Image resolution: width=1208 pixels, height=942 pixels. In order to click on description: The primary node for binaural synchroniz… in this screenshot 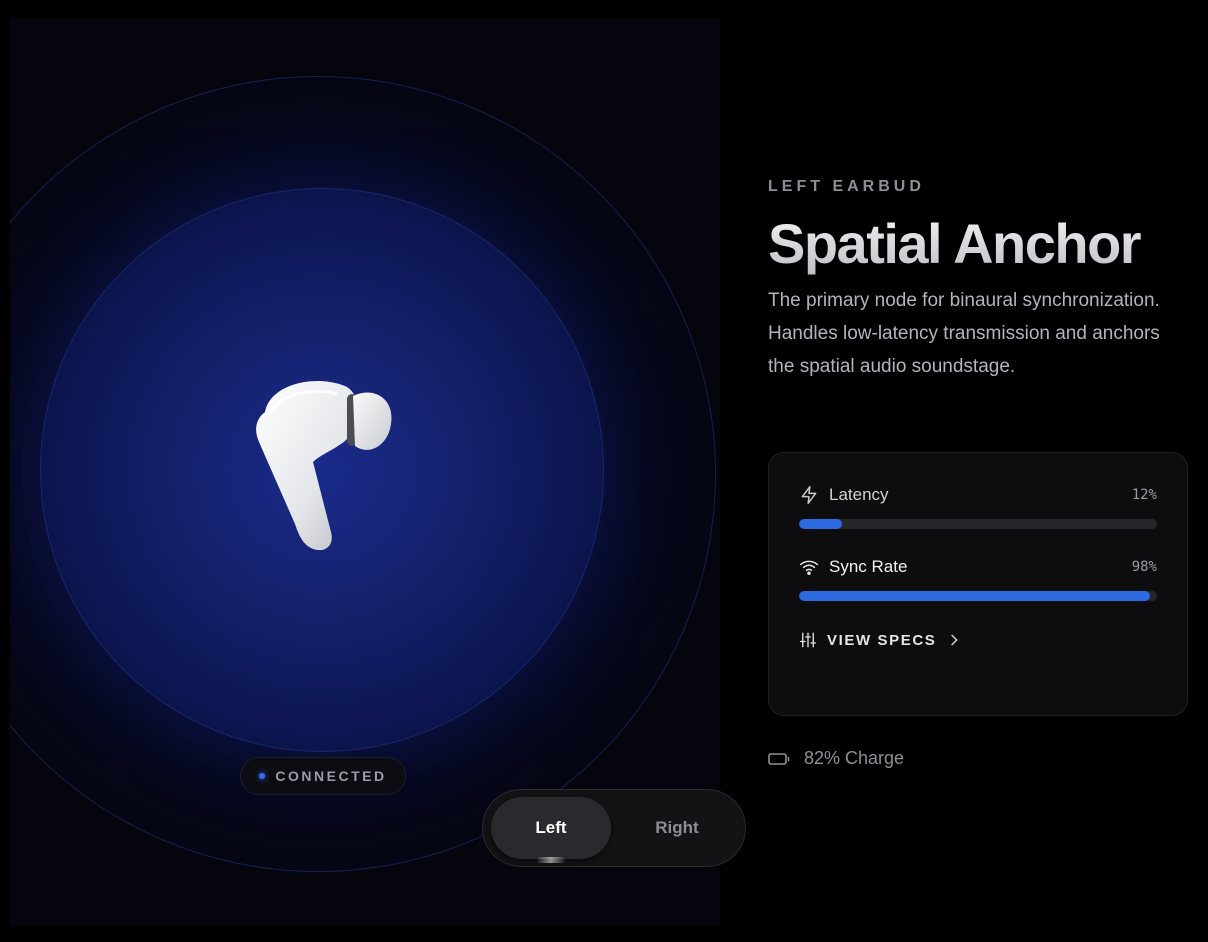, I will do `click(964, 333)`.